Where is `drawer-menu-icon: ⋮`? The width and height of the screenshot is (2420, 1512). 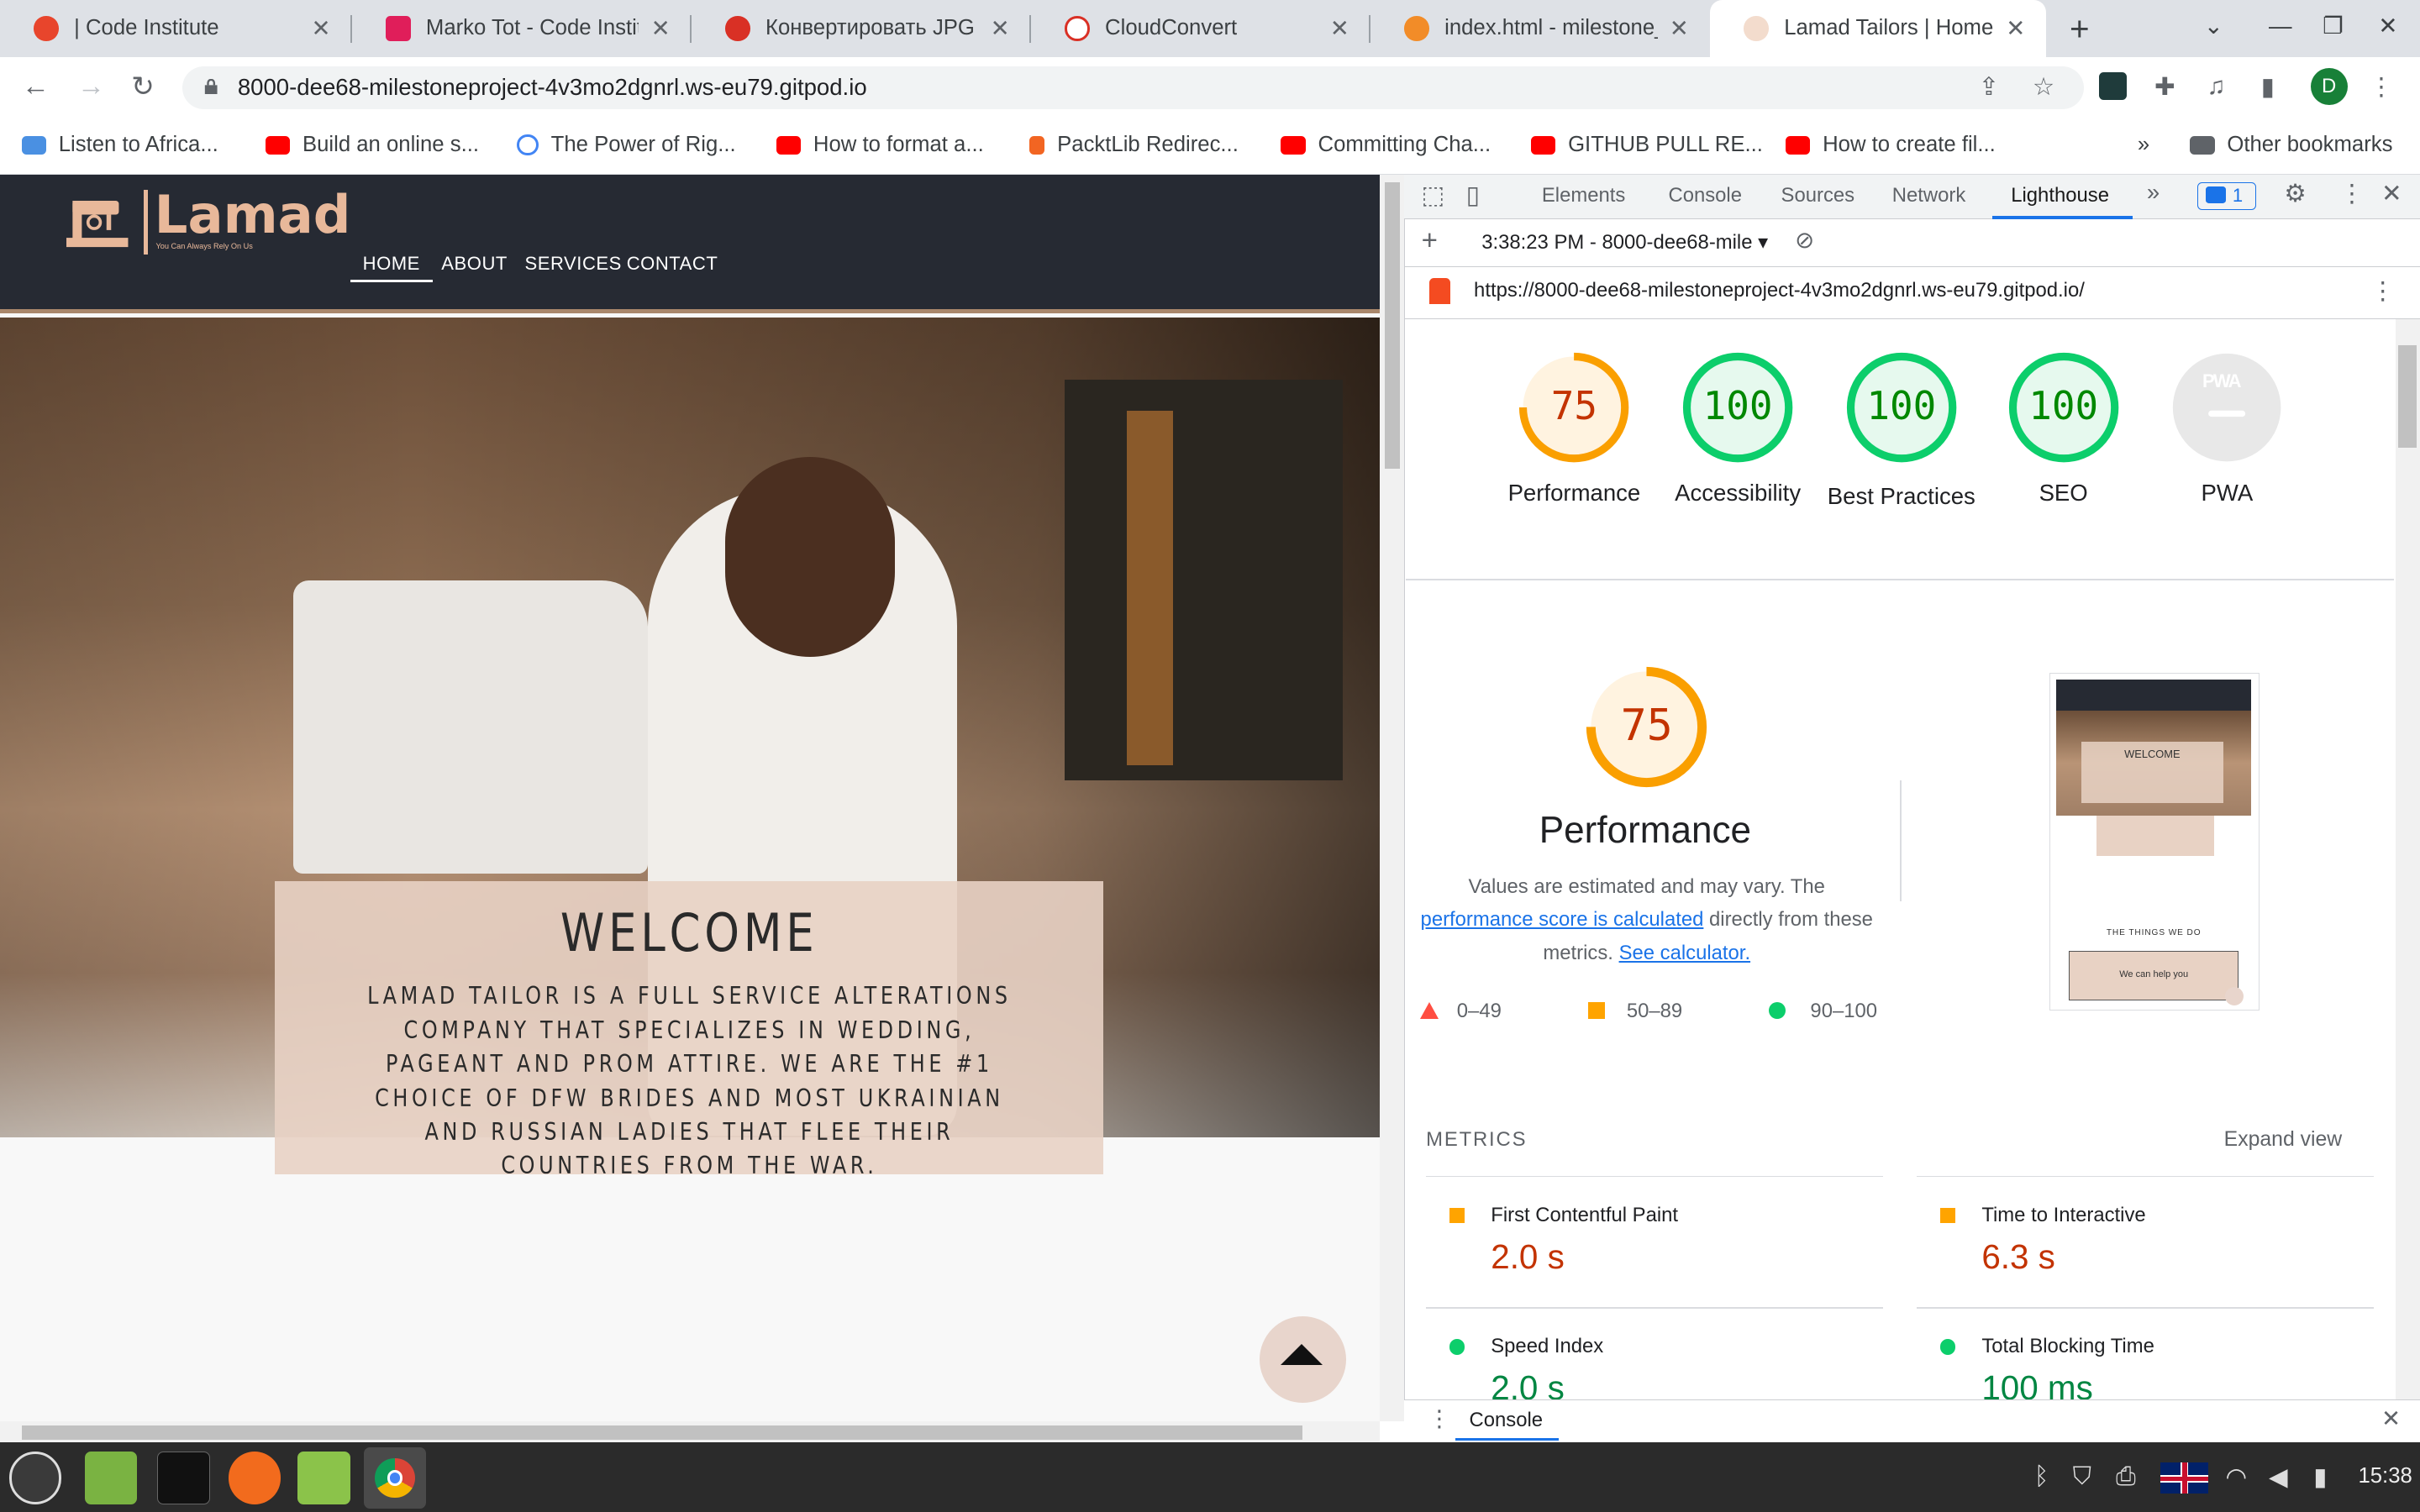 drawer-menu-icon: ⋮ is located at coordinates (1439, 1418).